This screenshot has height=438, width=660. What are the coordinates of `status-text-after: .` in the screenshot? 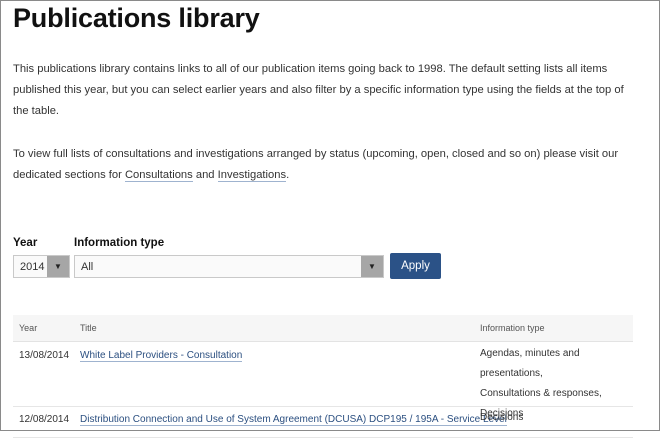 It's located at (288, 175).